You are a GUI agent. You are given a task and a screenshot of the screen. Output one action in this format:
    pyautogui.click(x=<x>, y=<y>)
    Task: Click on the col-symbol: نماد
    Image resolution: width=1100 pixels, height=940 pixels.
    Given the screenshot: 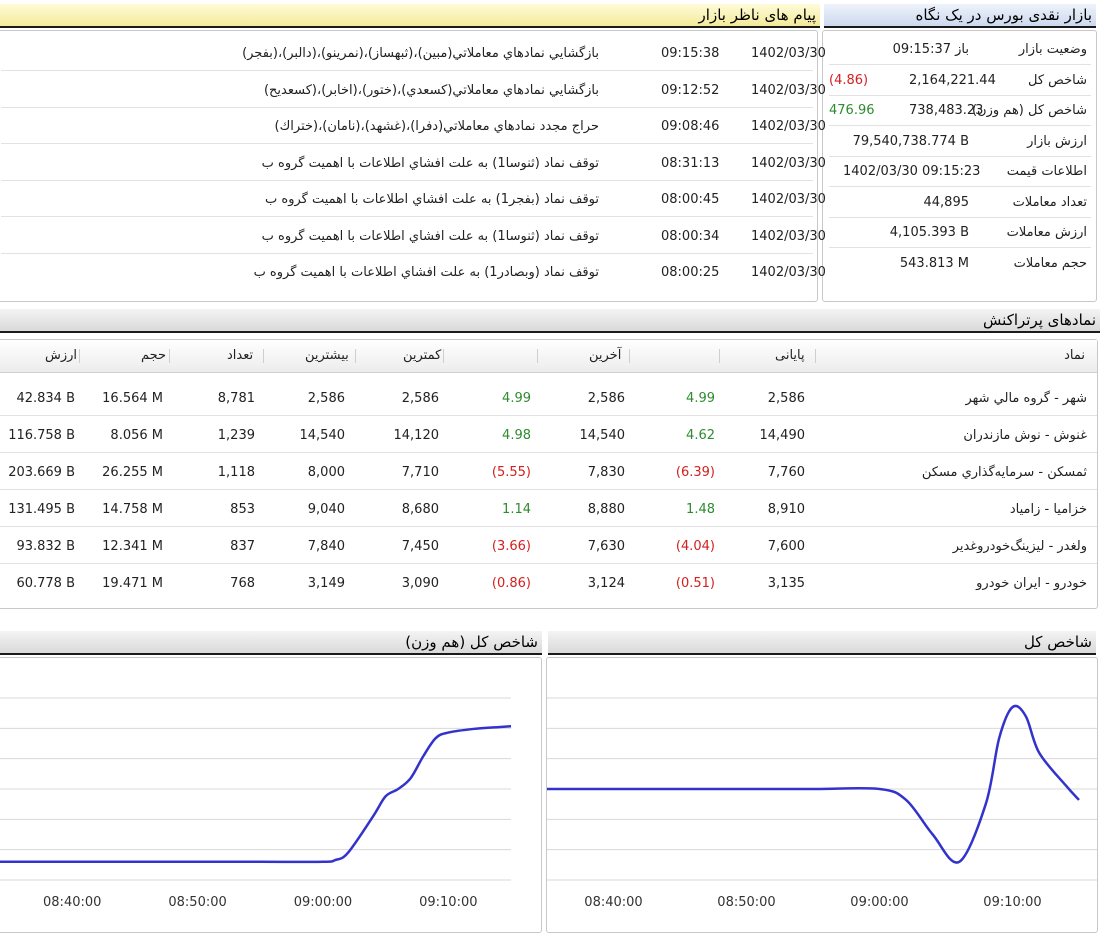 What is the action you would take?
    pyautogui.click(x=1074, y=355)
    